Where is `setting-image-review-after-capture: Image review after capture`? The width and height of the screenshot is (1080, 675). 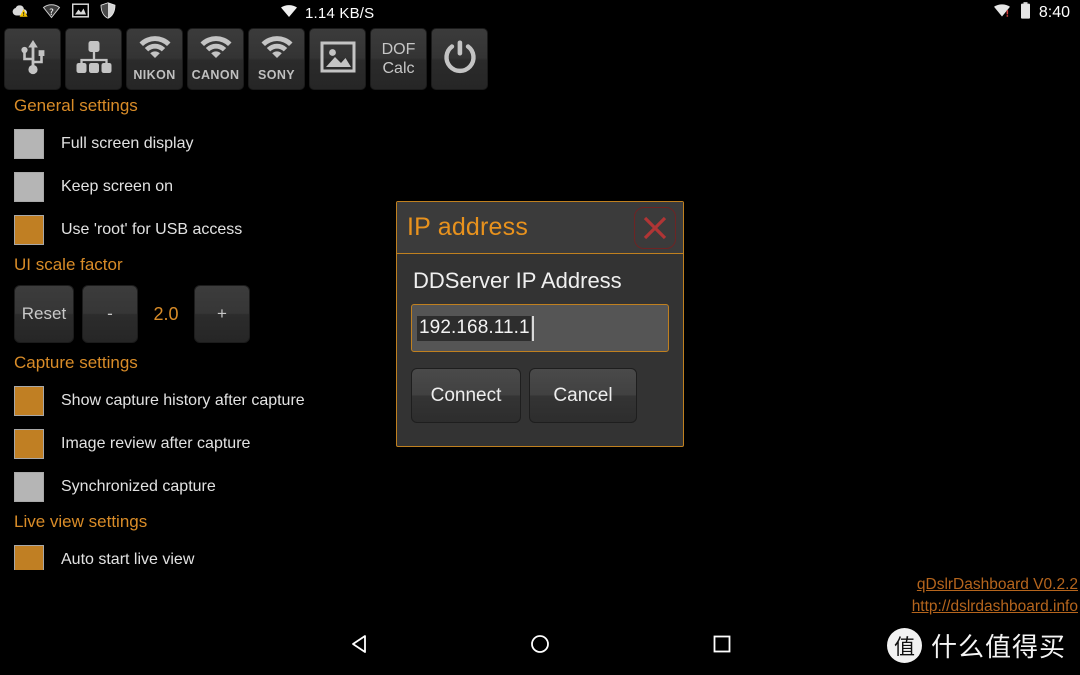
setting-image-review-after-capture: Image review after capture is located at coordinates (215, 443).